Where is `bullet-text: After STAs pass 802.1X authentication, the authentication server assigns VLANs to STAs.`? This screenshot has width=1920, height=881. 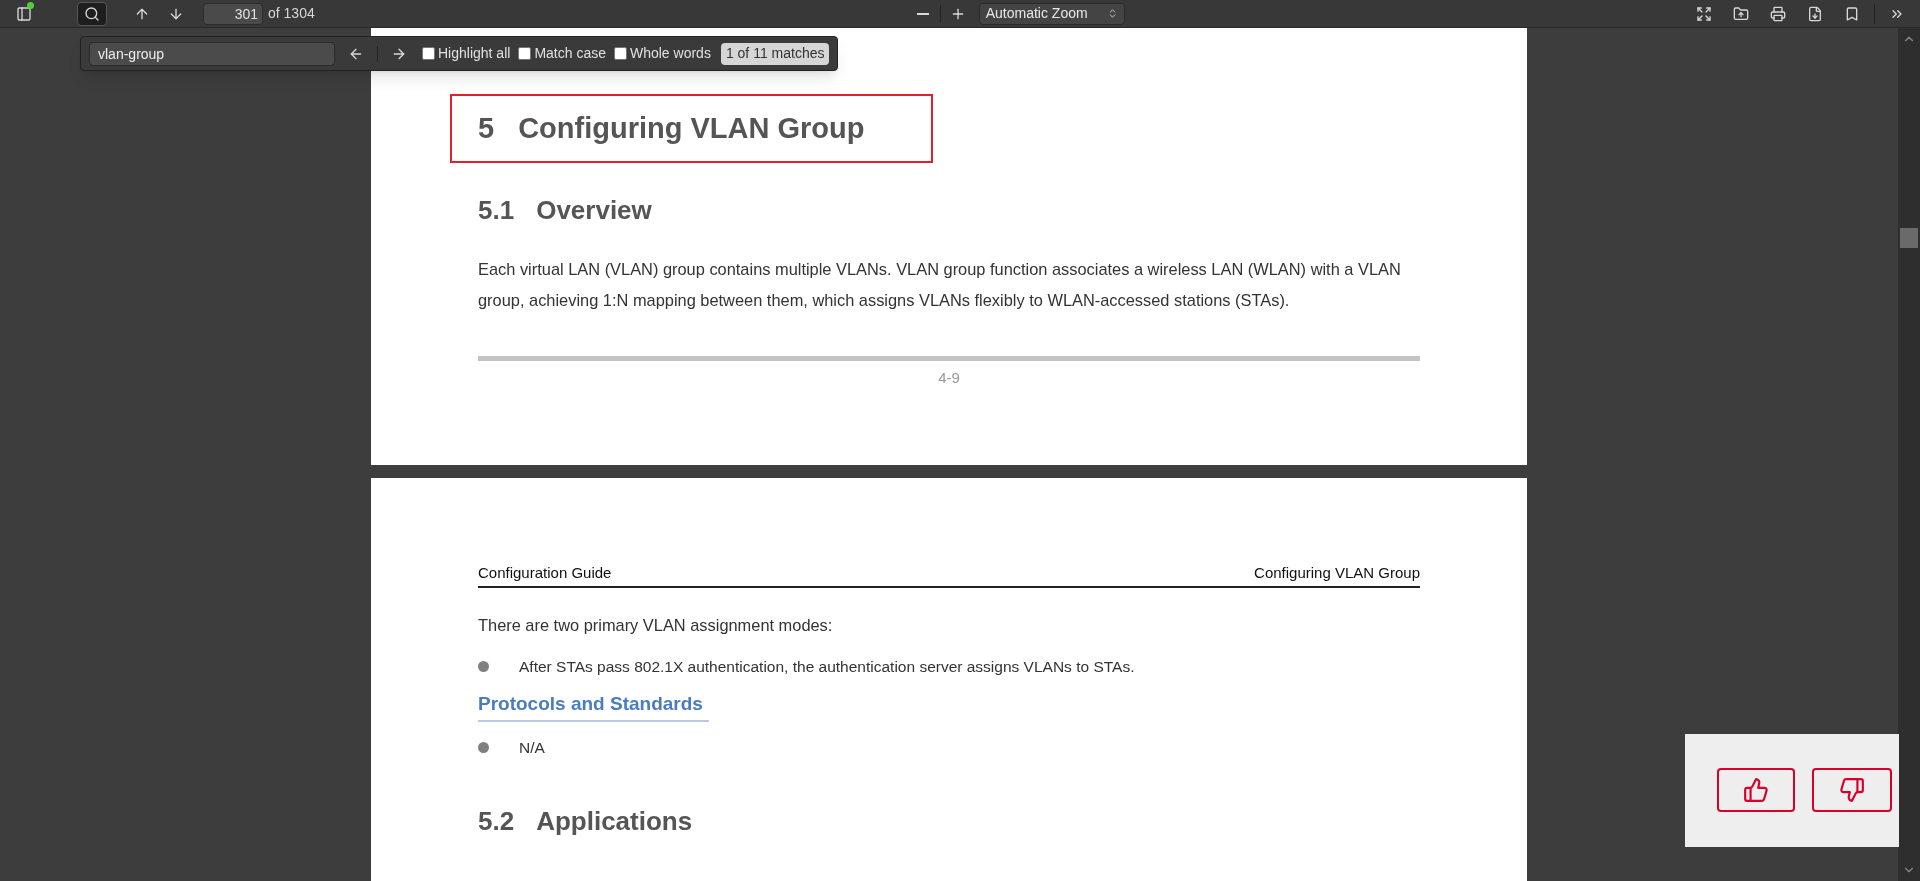 bullet-text: After STAs pass 802.1X authentication, the authentication server assigns VLANs to STAs. is located at coordinates (827, 666).